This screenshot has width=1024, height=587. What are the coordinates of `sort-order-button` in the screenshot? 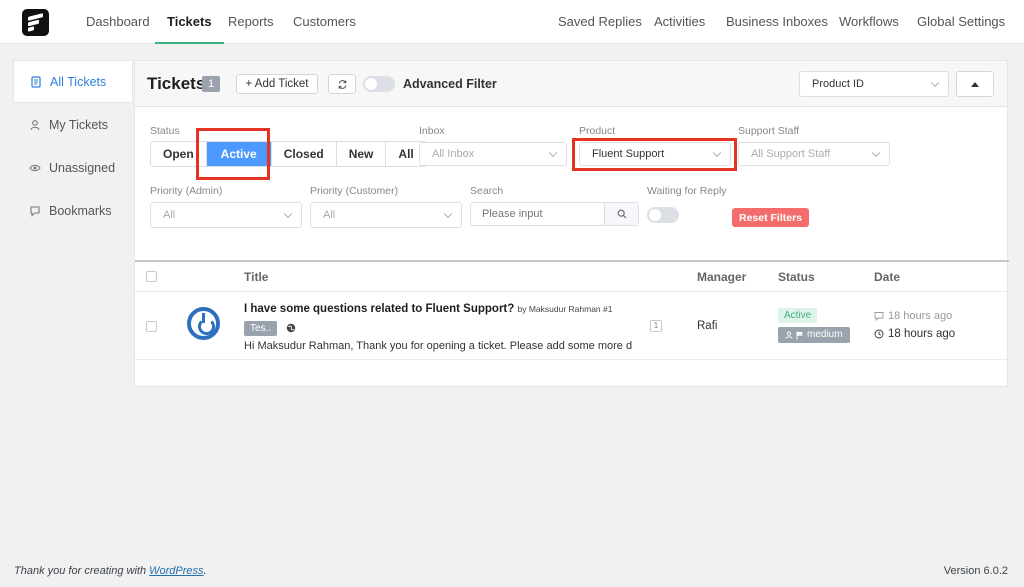 It's located at (975, 84).